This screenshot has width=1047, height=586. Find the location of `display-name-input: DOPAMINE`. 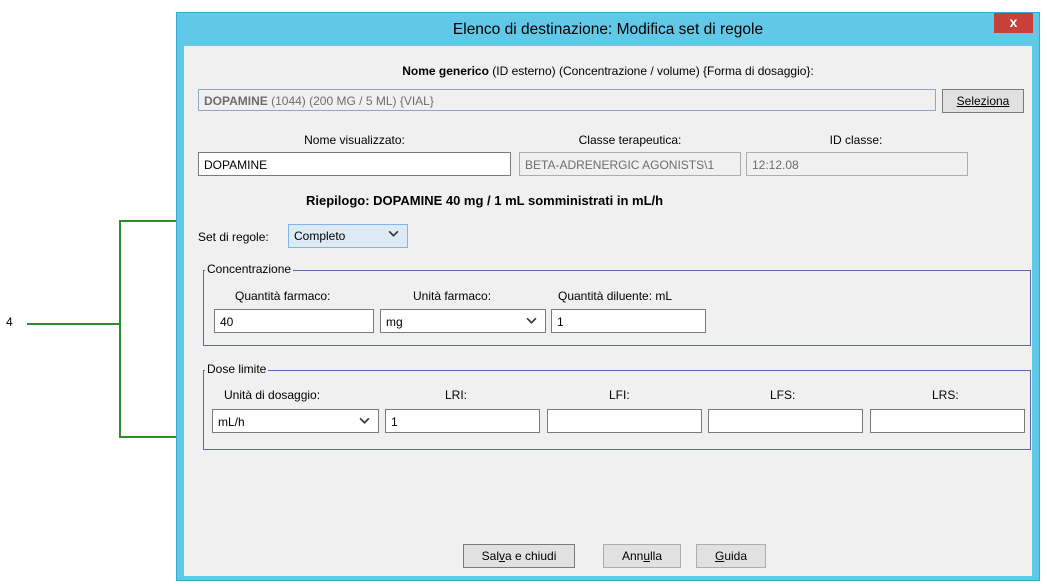

display-name-input: DOPAMINE is located at coordinates (354, 164).